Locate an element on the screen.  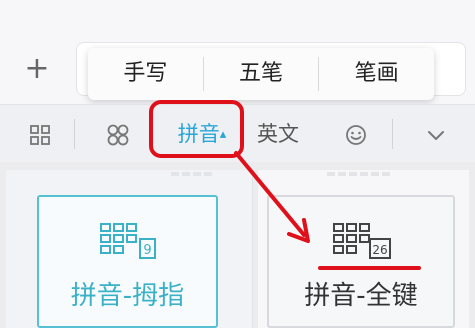
popup-item-wubi: 五笔 is located at coordinates (261, 74).